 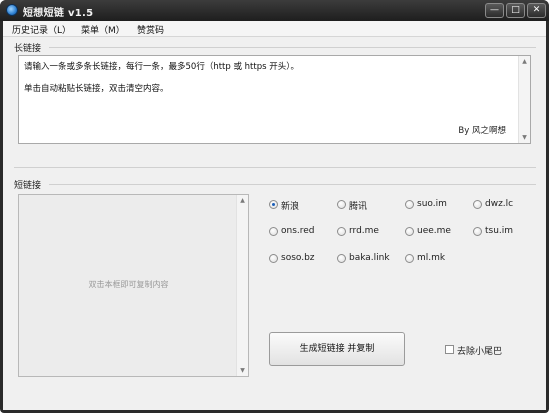 I want to click on menu-history: 历史记录（L）, so click(x=41, y=29).